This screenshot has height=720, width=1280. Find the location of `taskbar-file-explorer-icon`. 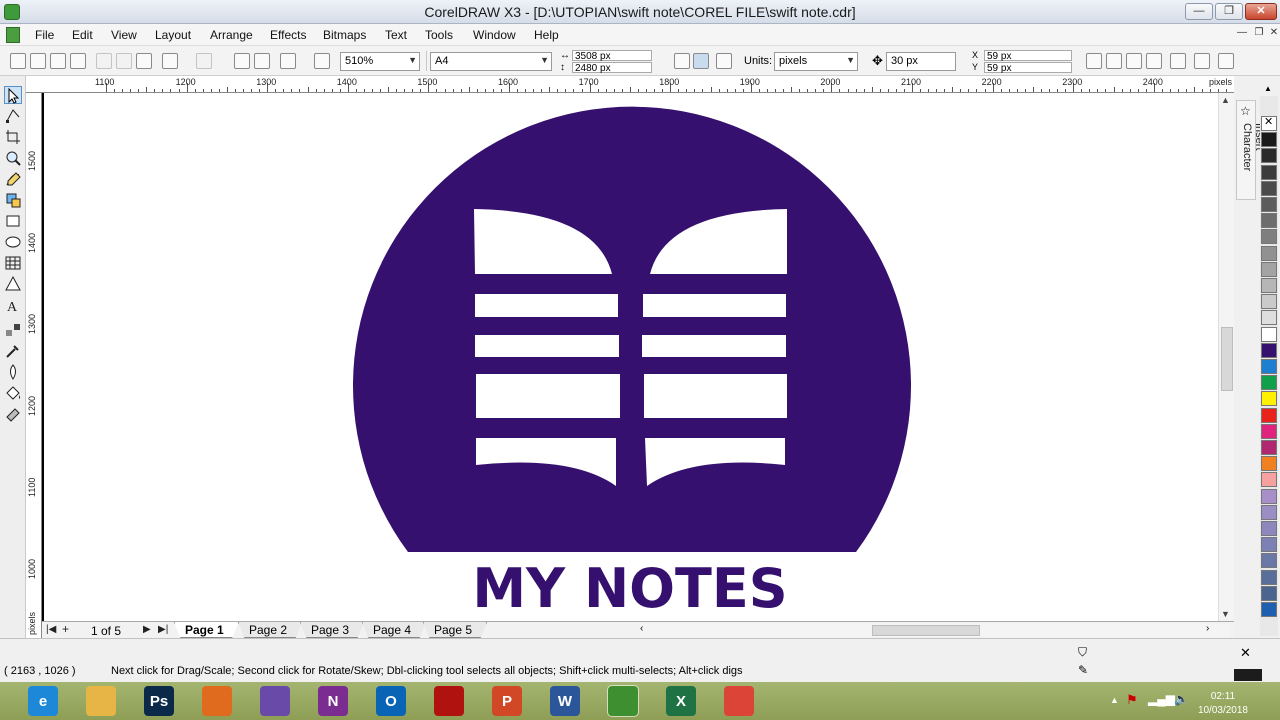

taskbar-file-explorer-icon is located at coordinates (101, 701).